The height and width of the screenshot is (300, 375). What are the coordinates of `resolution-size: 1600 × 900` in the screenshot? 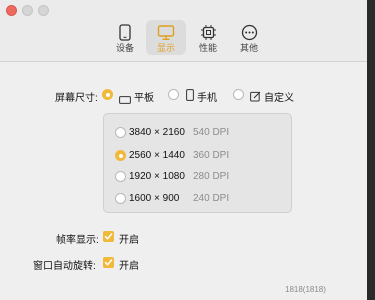 It's located at (154, 198).